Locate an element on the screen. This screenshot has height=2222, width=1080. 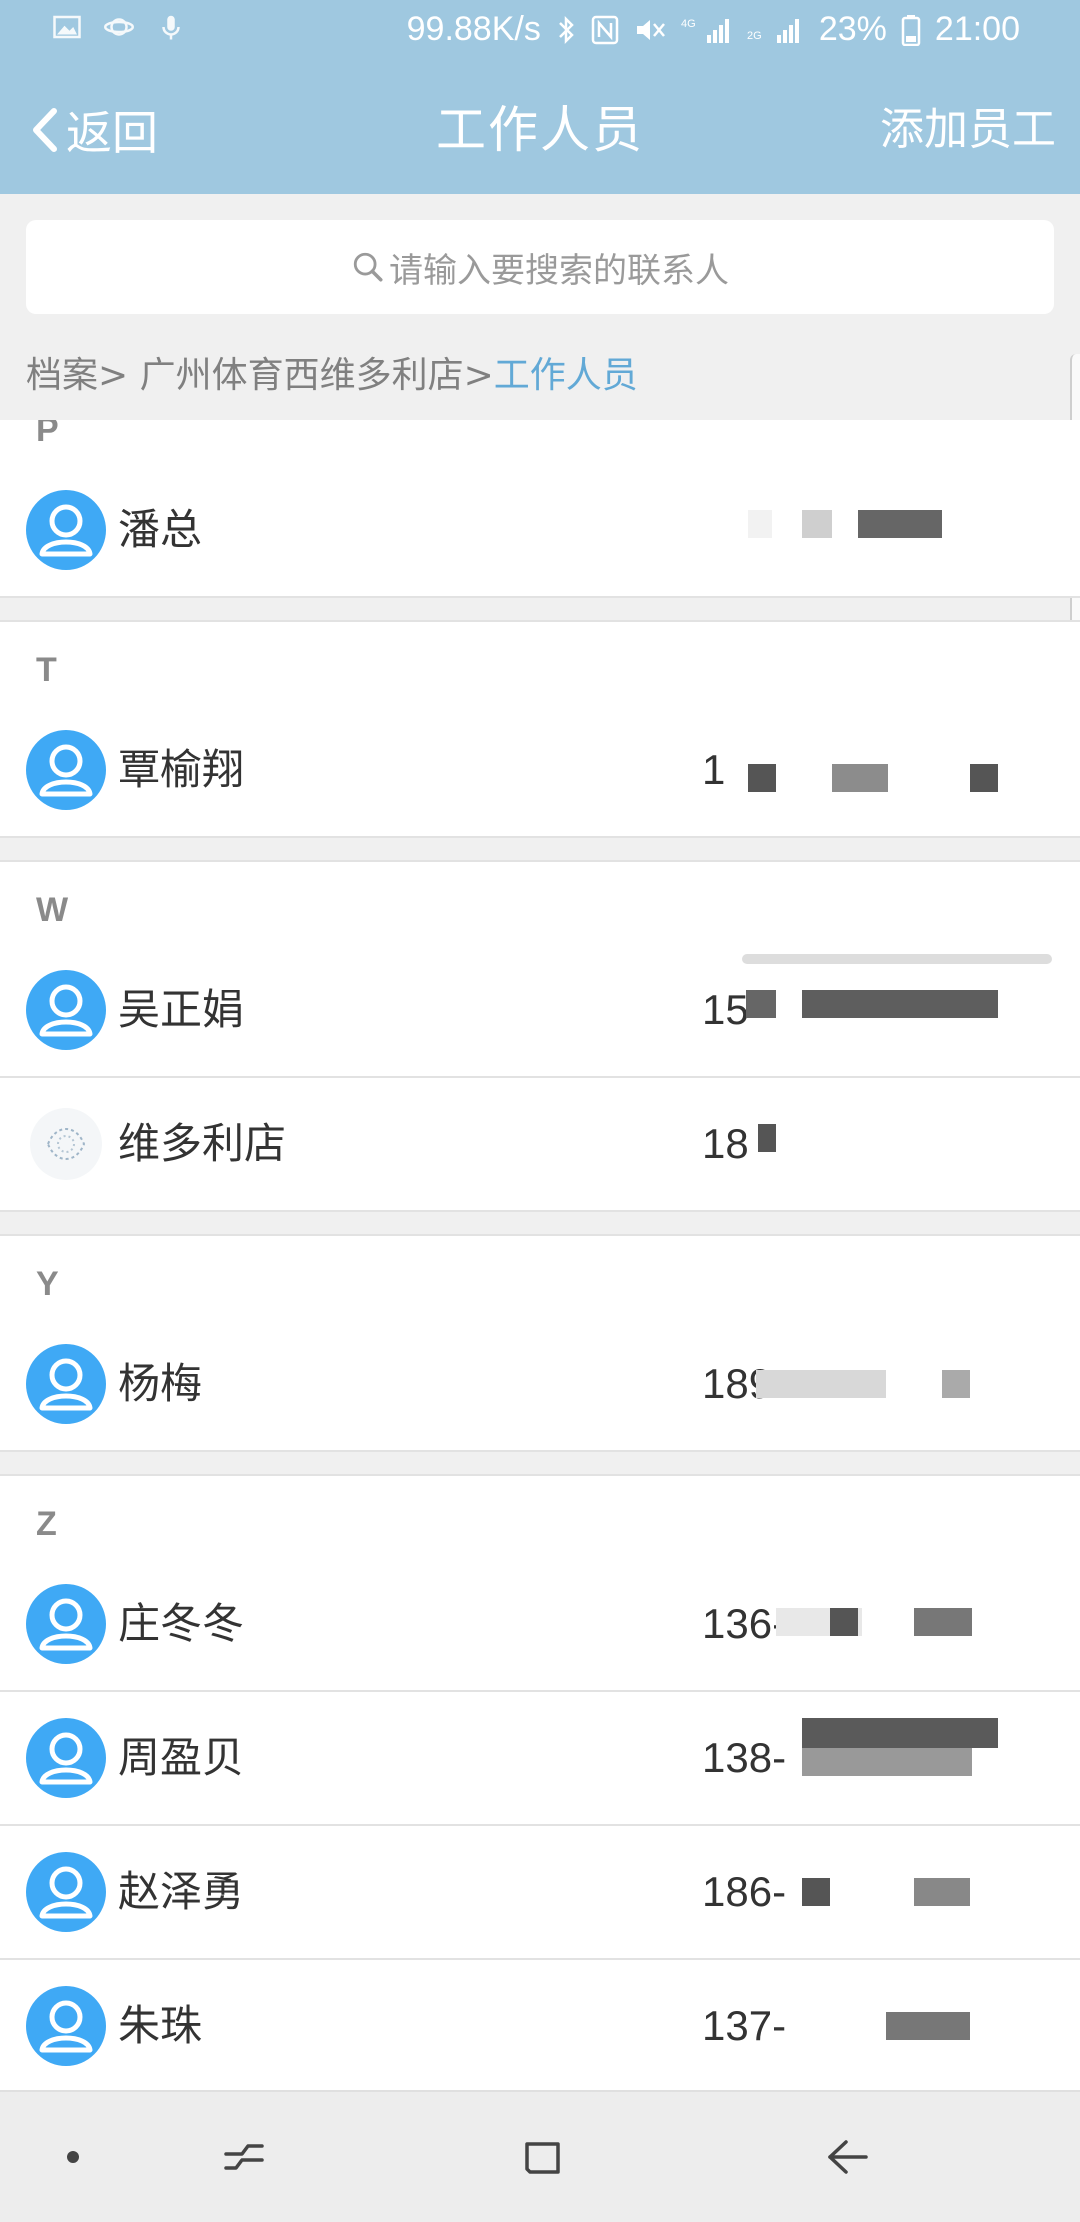
contact-name: 杨梅 is located at coordinates (160, 1383).